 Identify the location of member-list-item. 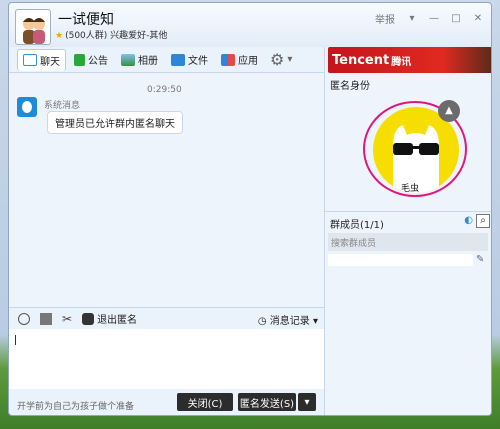
(400, 260).